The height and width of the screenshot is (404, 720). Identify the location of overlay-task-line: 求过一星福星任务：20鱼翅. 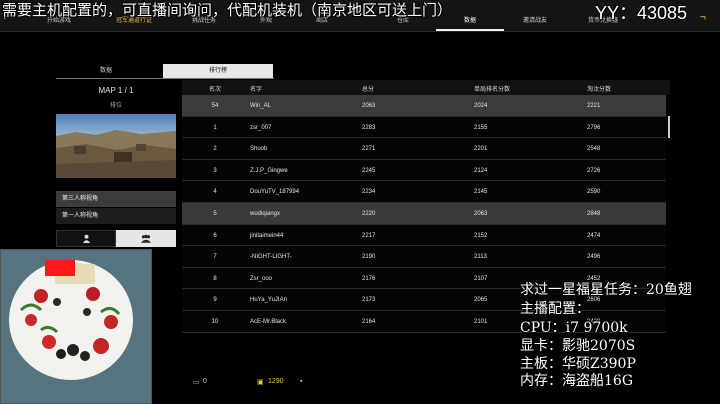
(606, 290).